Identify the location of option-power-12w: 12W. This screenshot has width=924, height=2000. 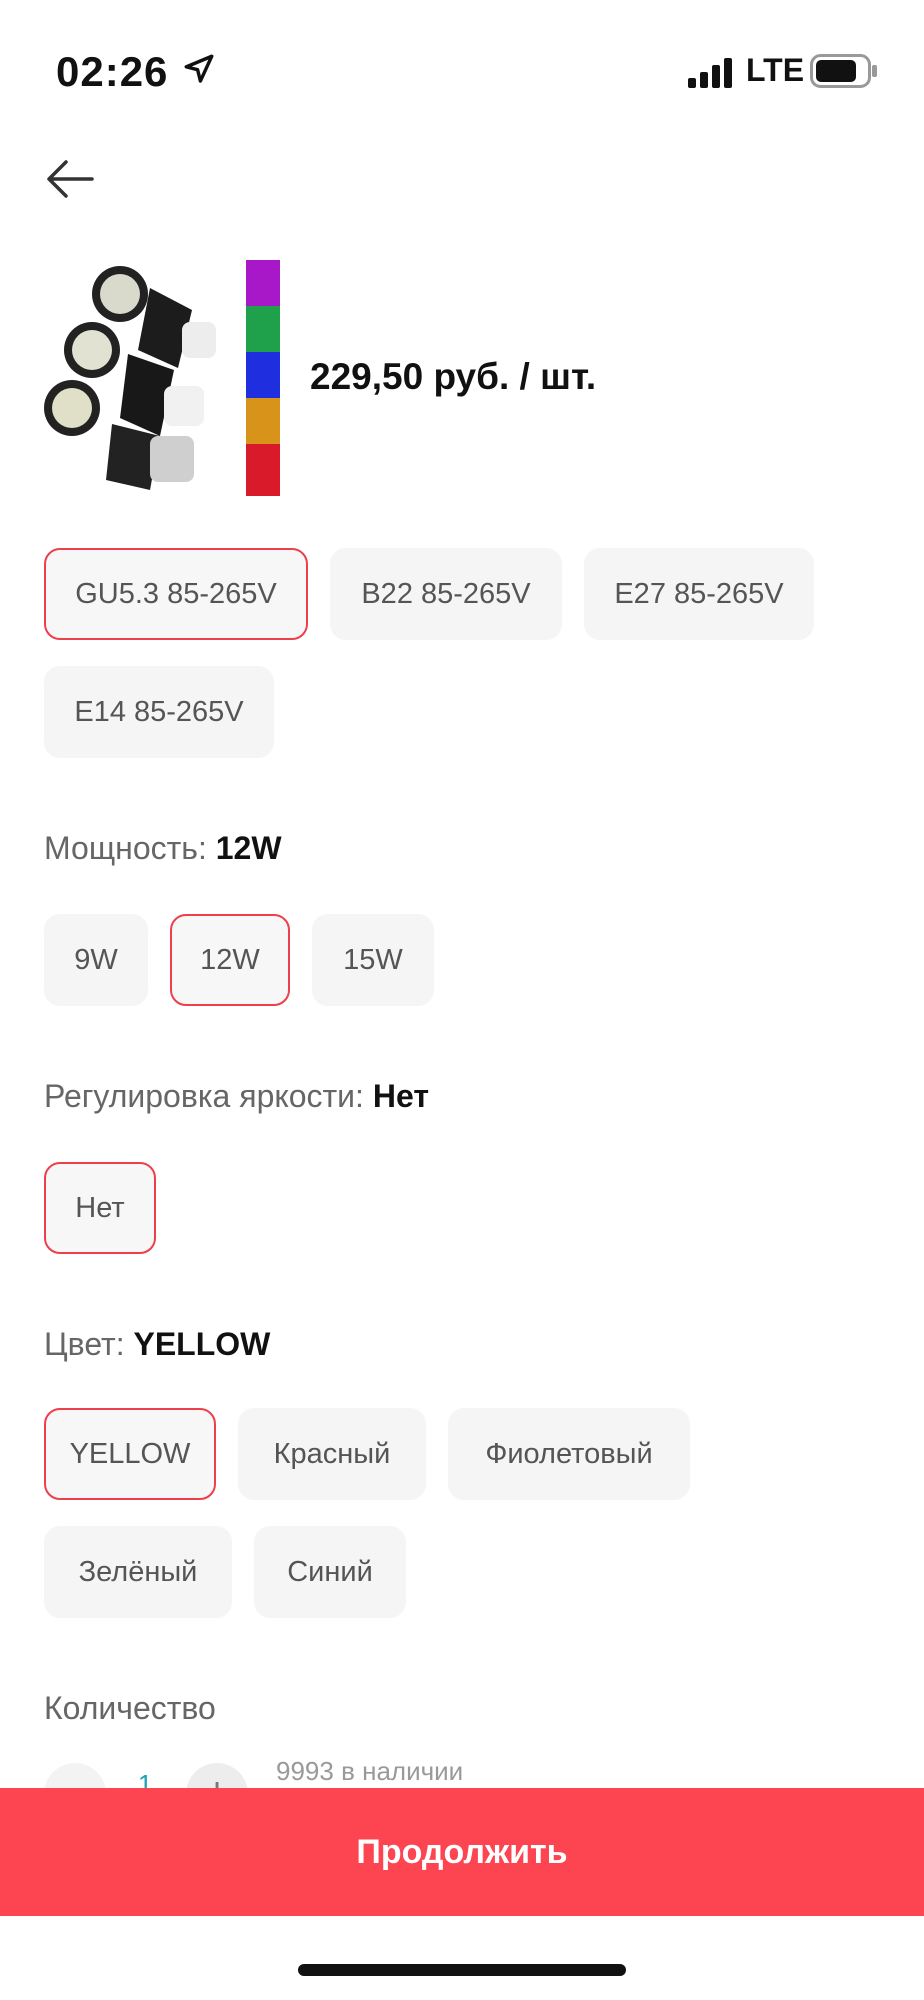
(230, 960).